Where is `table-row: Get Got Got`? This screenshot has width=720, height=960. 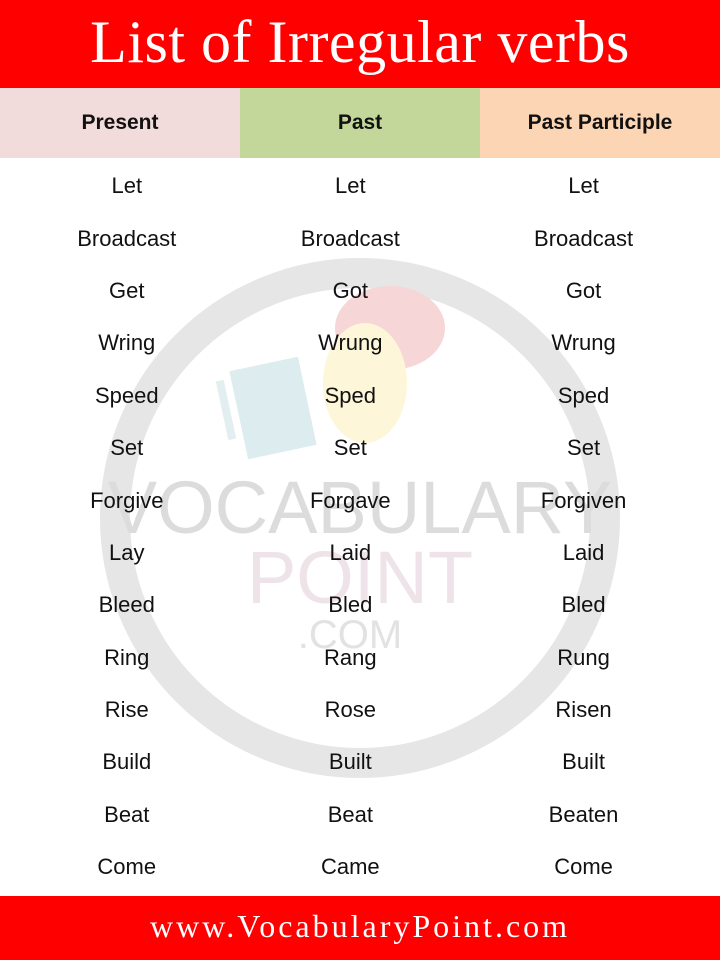 table-row: Get Got Got is located at coordinates (360, 291).